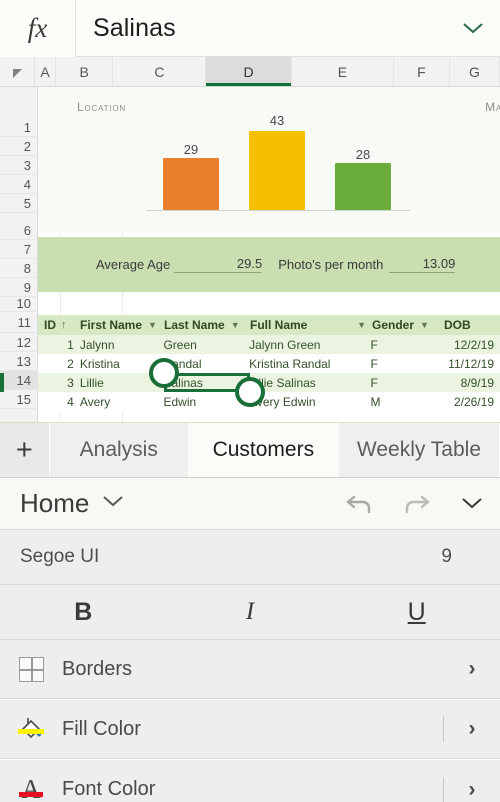 The height and width of the screenshot is (802, 500). What do you see at coordinates (457, 325) in the screenshot?
I see `table-header-label: DOB` at bounding box center [457, 325].